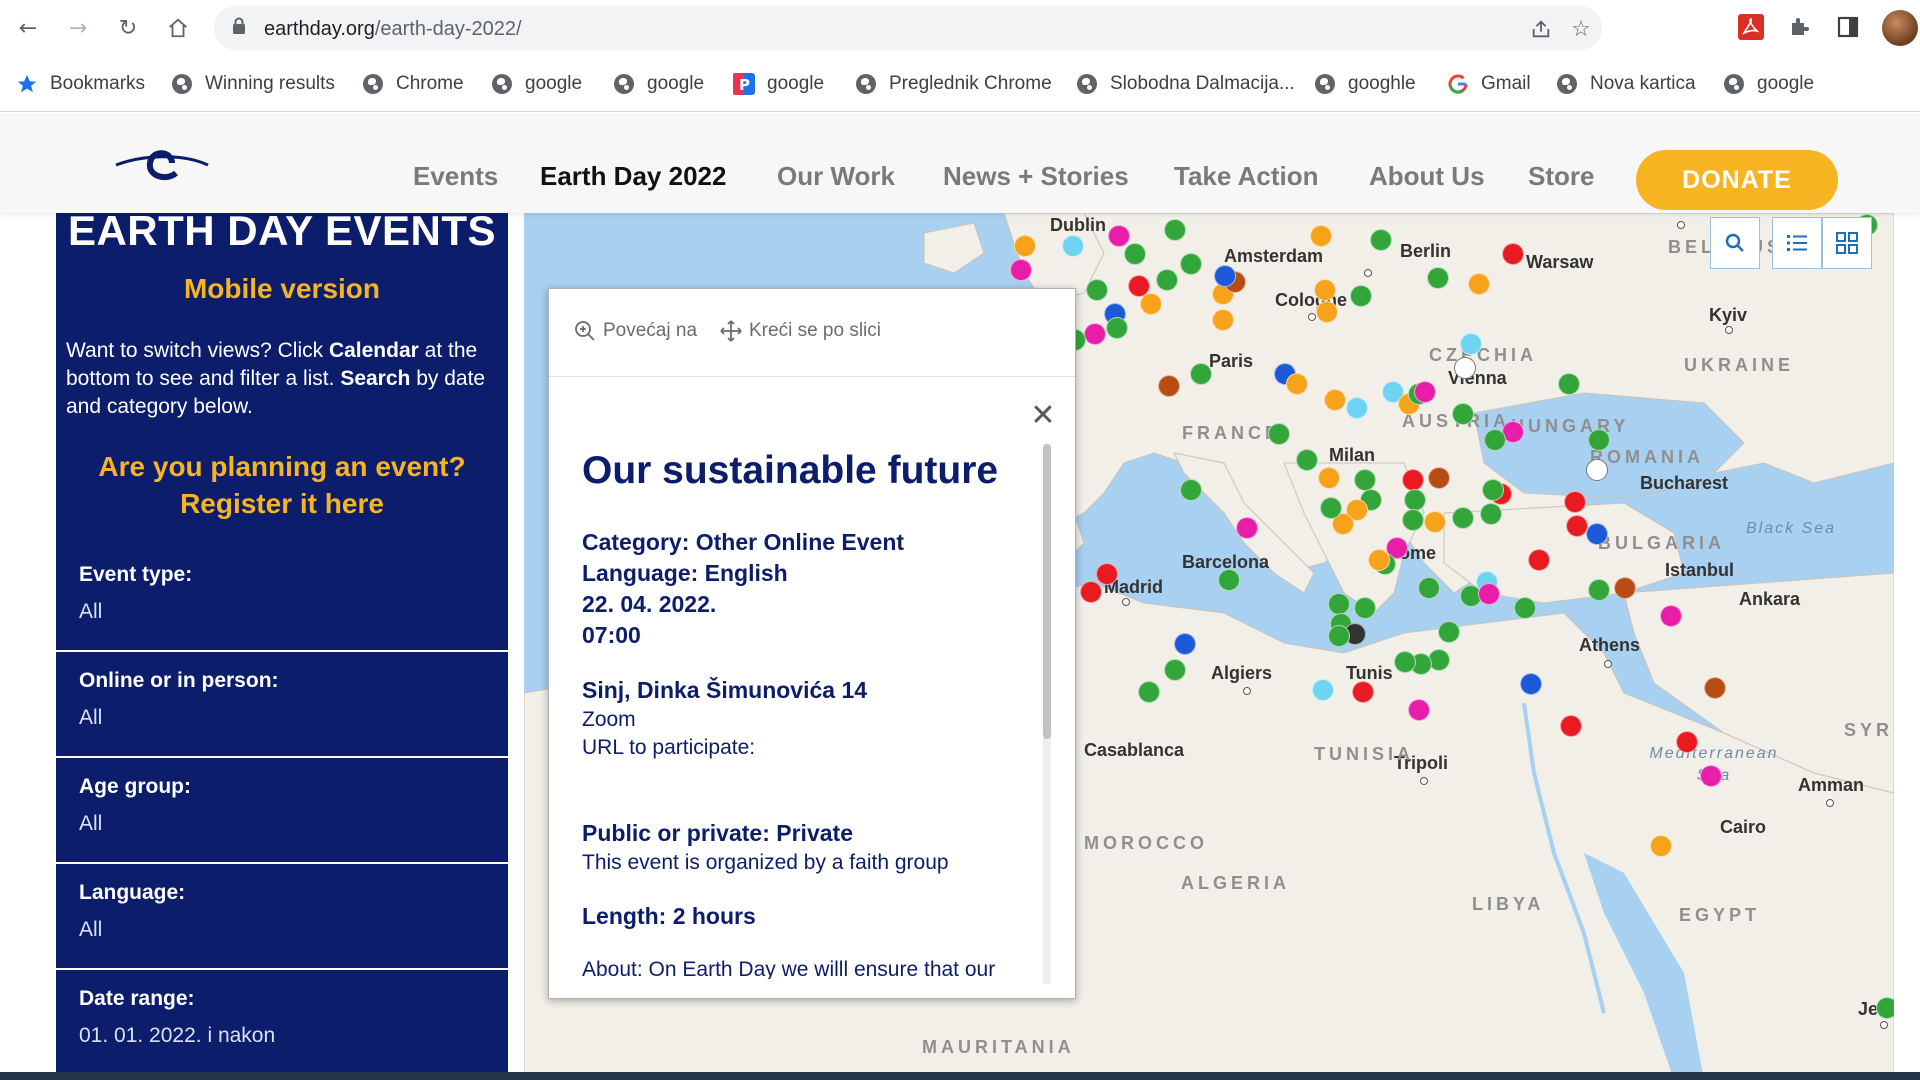  What do you see at coordinates (1848, 27) in the screenshot?
I see `side-panel-icon` at bounding box center [1848, 27].